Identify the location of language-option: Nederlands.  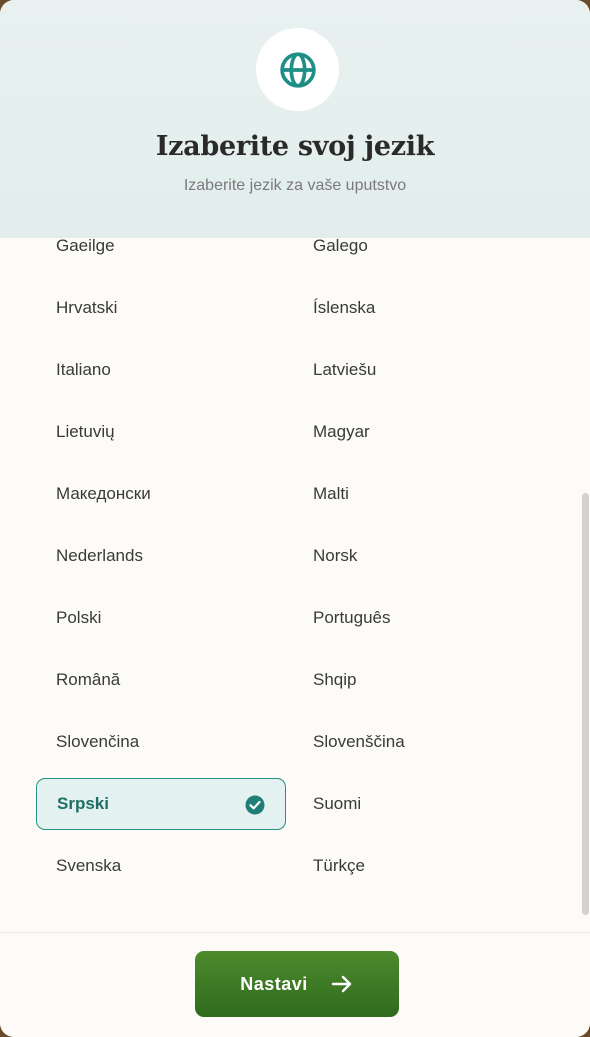
(161, 556).